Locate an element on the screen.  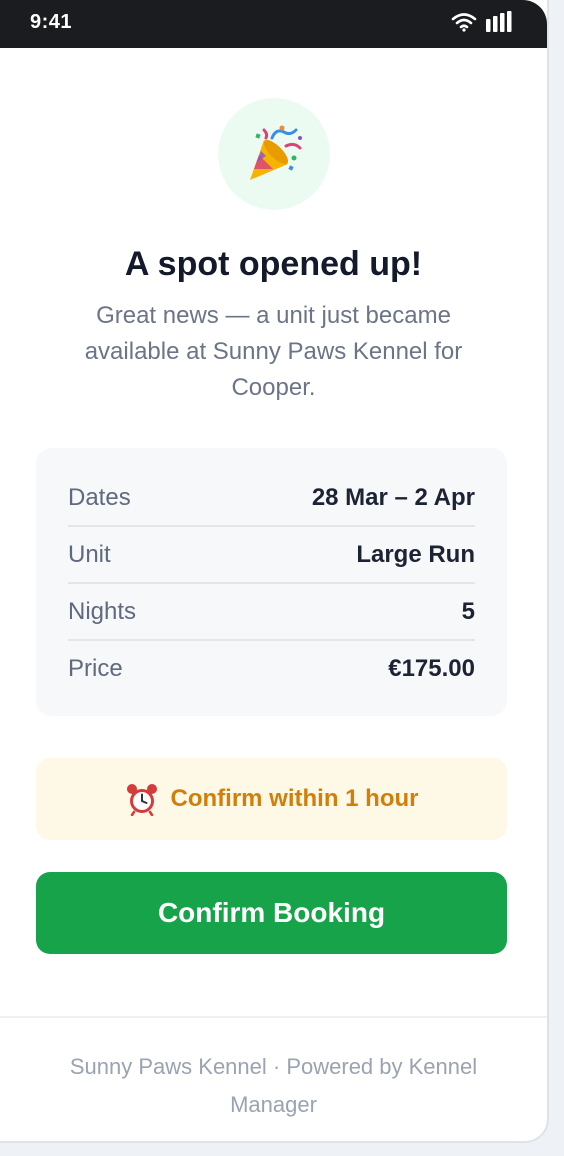
alert-text: Confirm within 1 hour is located at coordinates (294, 798).